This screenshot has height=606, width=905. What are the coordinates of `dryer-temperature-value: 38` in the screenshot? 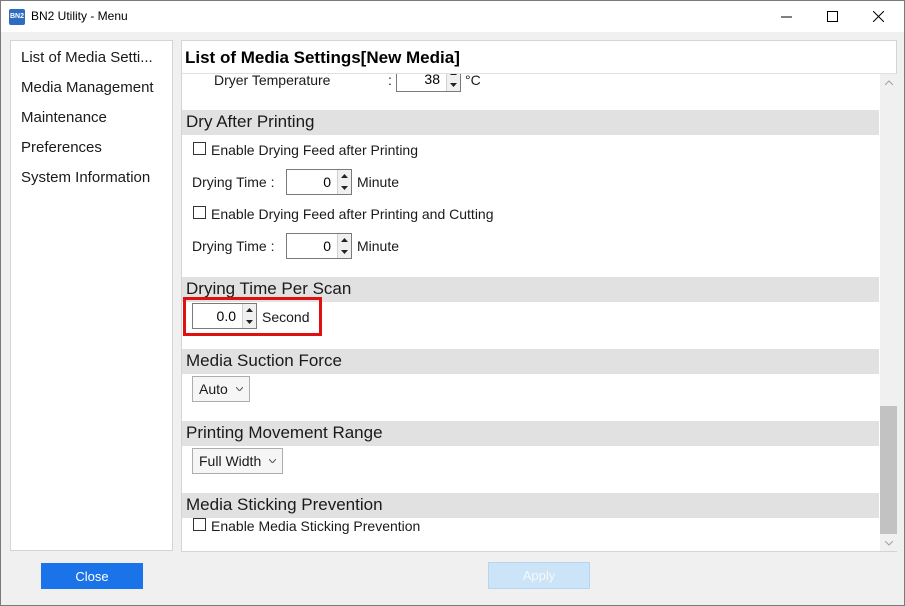 It's located at (421, 82).